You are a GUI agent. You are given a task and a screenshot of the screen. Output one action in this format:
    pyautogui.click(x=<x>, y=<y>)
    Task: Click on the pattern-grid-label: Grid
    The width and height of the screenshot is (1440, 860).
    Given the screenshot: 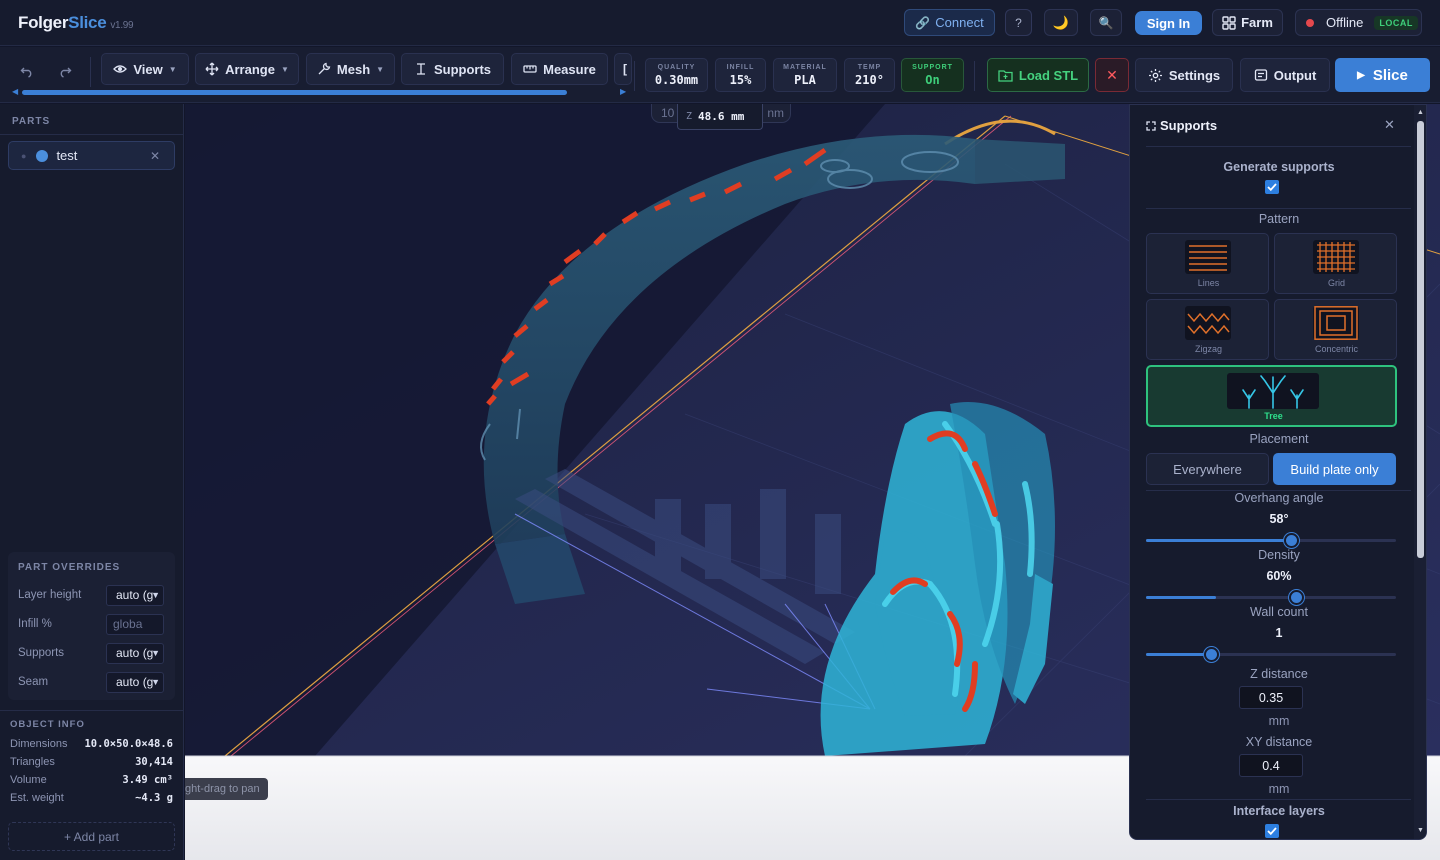 What is the action you would take?
    pyautogui.click(x=1336, y=283)
    